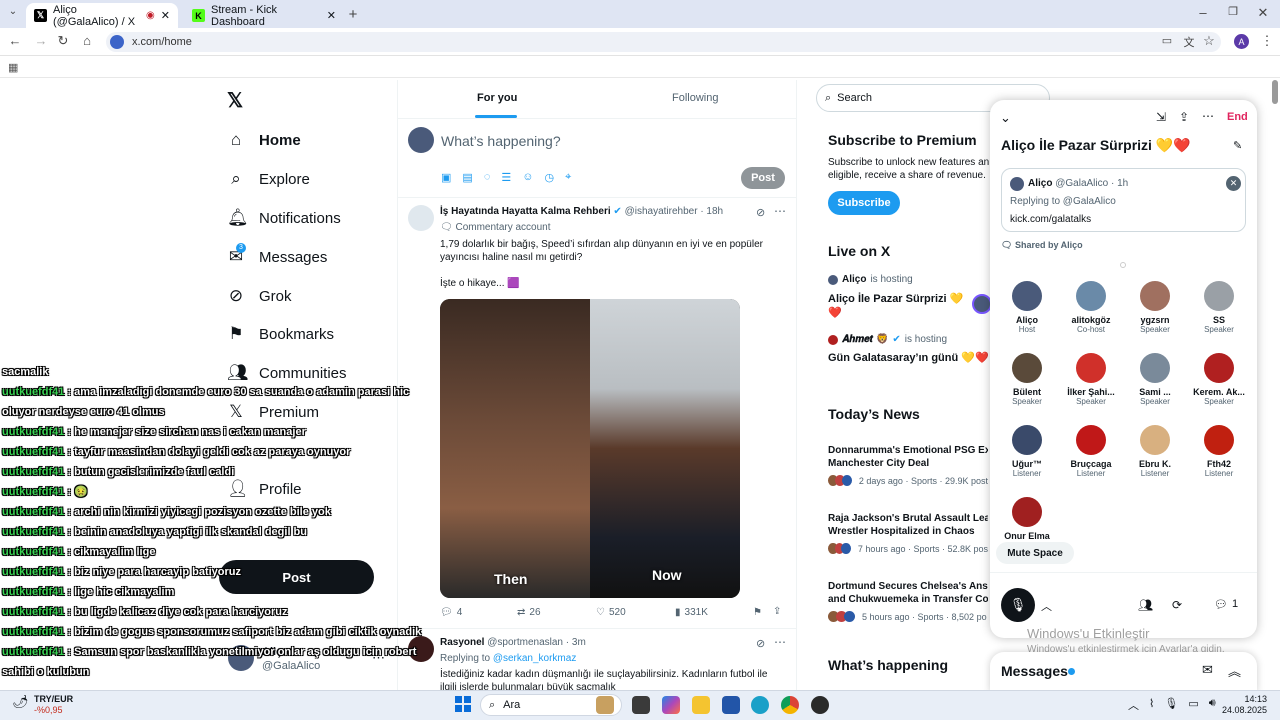 The width and height of the screenshot is (1280, 720). Describe the element at coordinates (549, 177) in the screenshot. I see `schedule-icon: ◷` at that location.